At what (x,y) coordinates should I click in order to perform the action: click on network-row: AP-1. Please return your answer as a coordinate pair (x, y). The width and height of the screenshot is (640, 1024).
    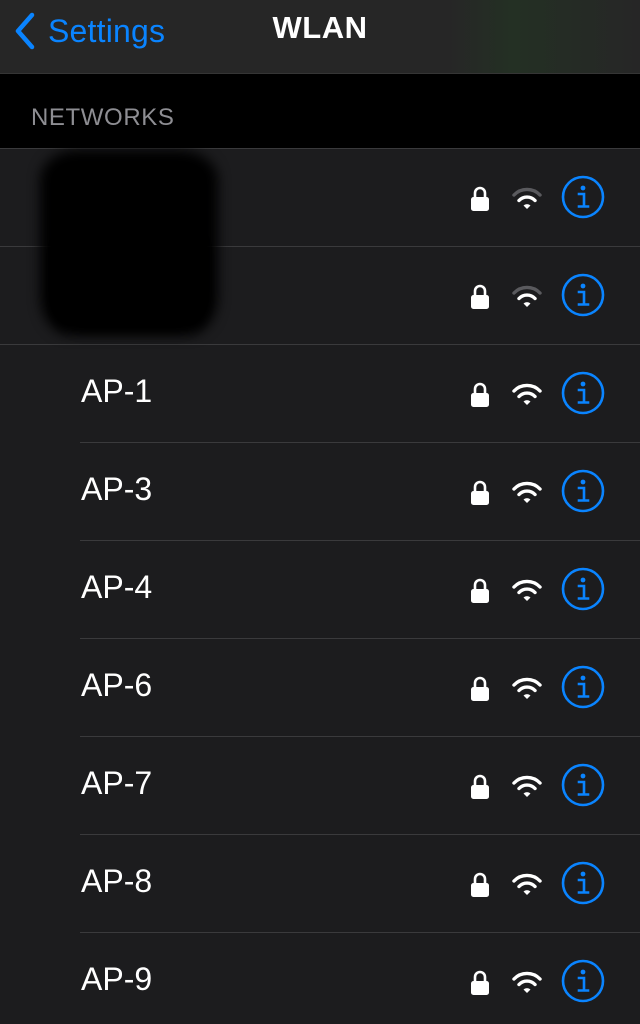
    Looking at the image, I should click on (320, 394).